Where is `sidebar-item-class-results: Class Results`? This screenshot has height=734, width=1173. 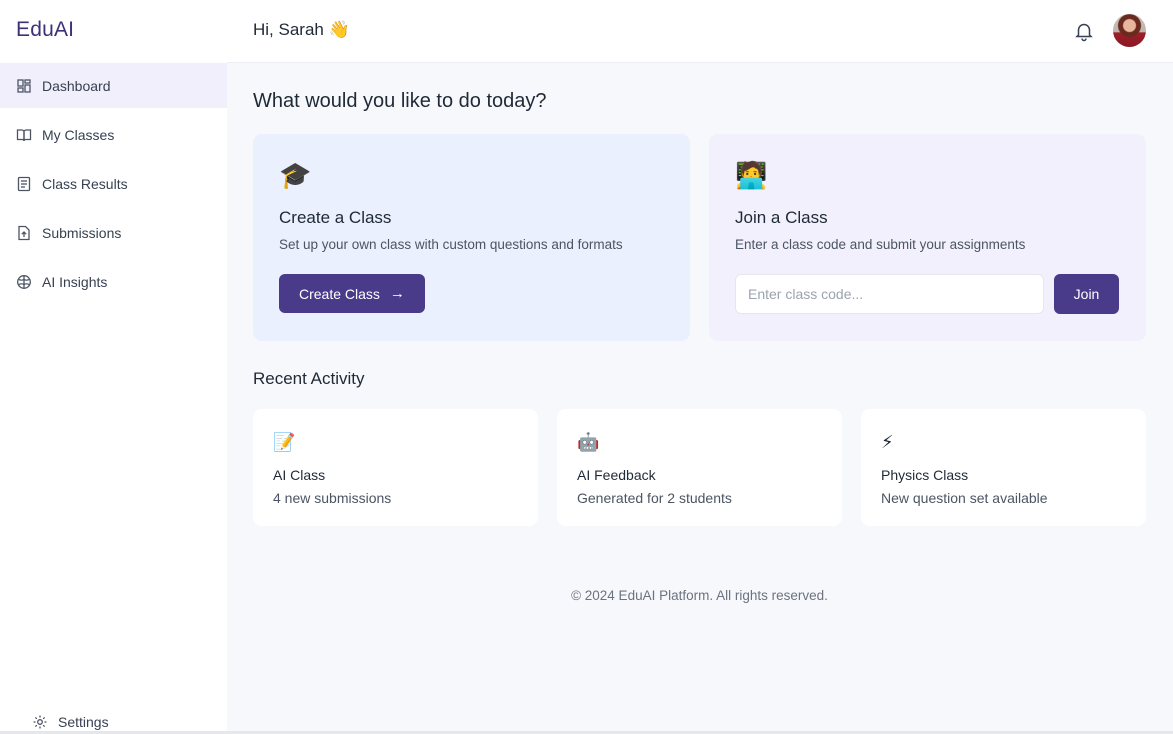
sidebar-item-class-results: Class Results is located at coordinates (113, 183).